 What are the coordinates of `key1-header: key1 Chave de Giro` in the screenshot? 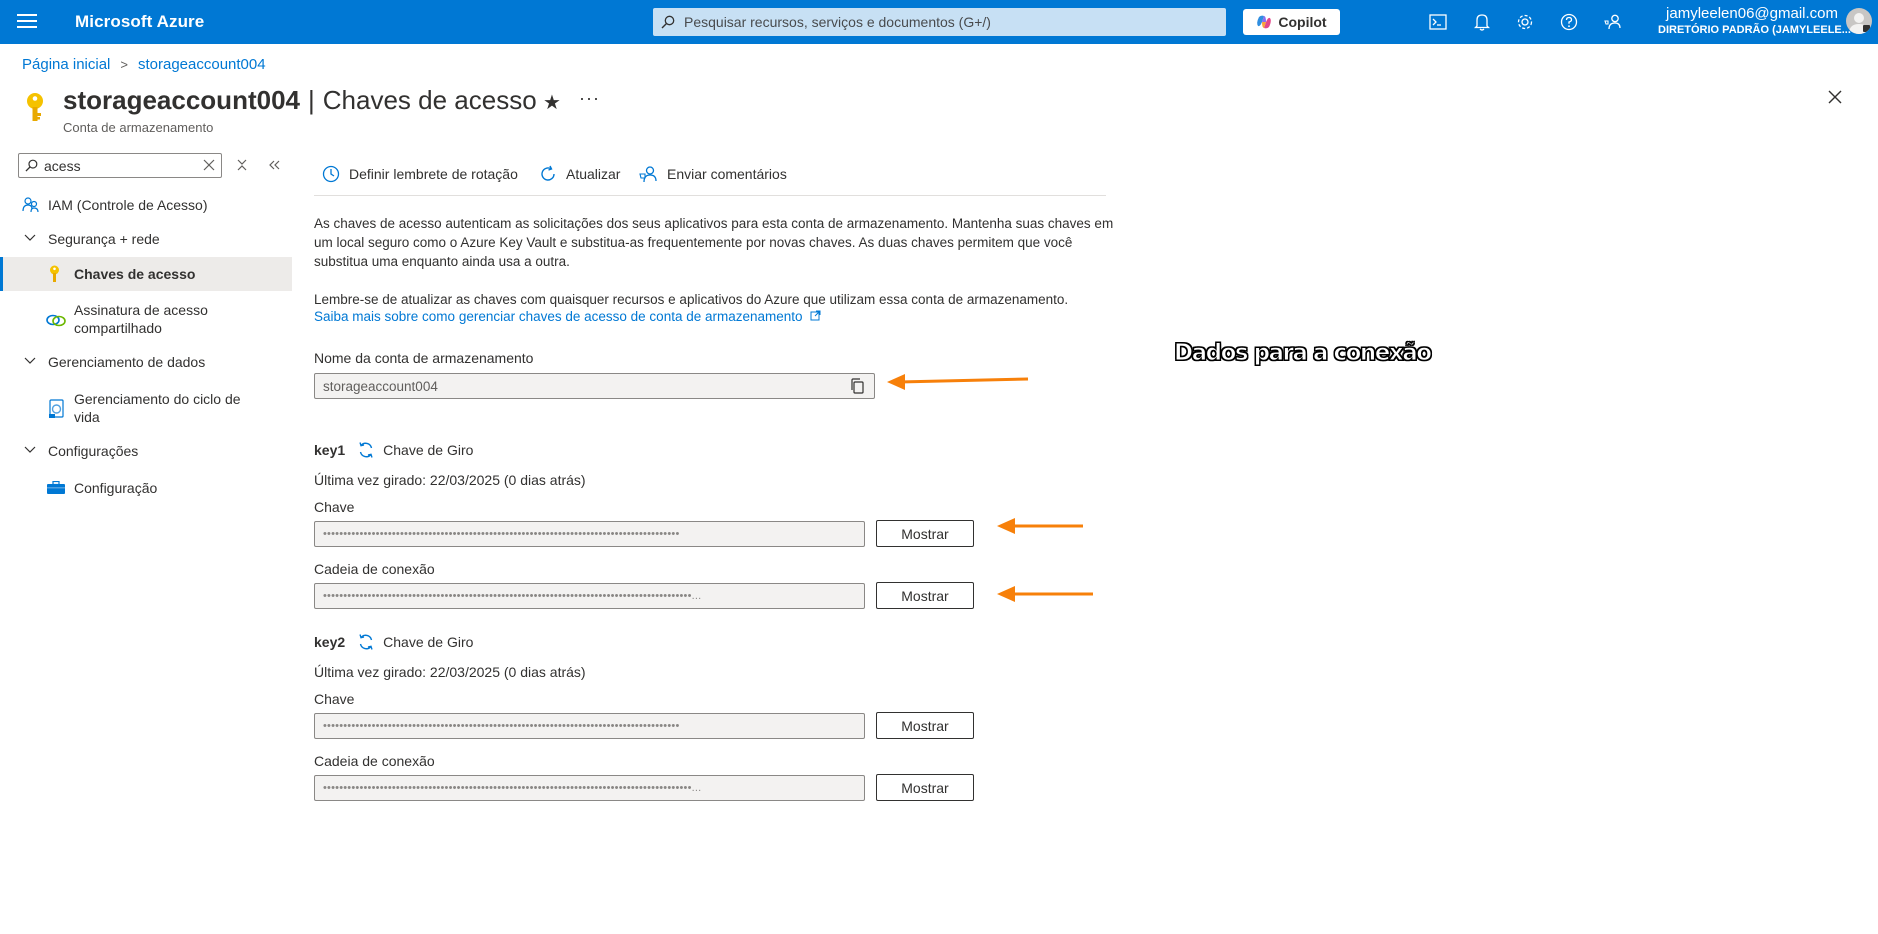 It's located at (393, 450).